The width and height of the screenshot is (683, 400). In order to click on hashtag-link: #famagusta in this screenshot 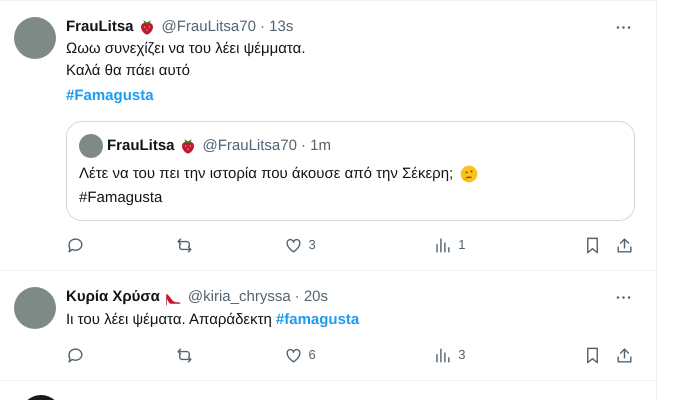, I will do `click(318, 320)`.